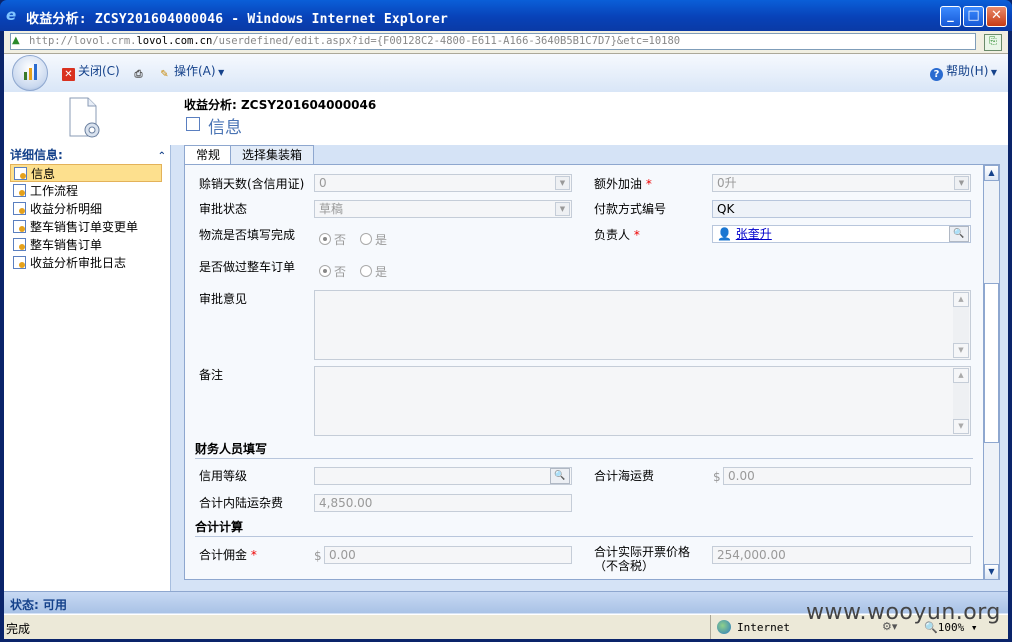 This screenshot has height=642, width=1012. I want to click on tab-general: 常规, so click(208, 155).